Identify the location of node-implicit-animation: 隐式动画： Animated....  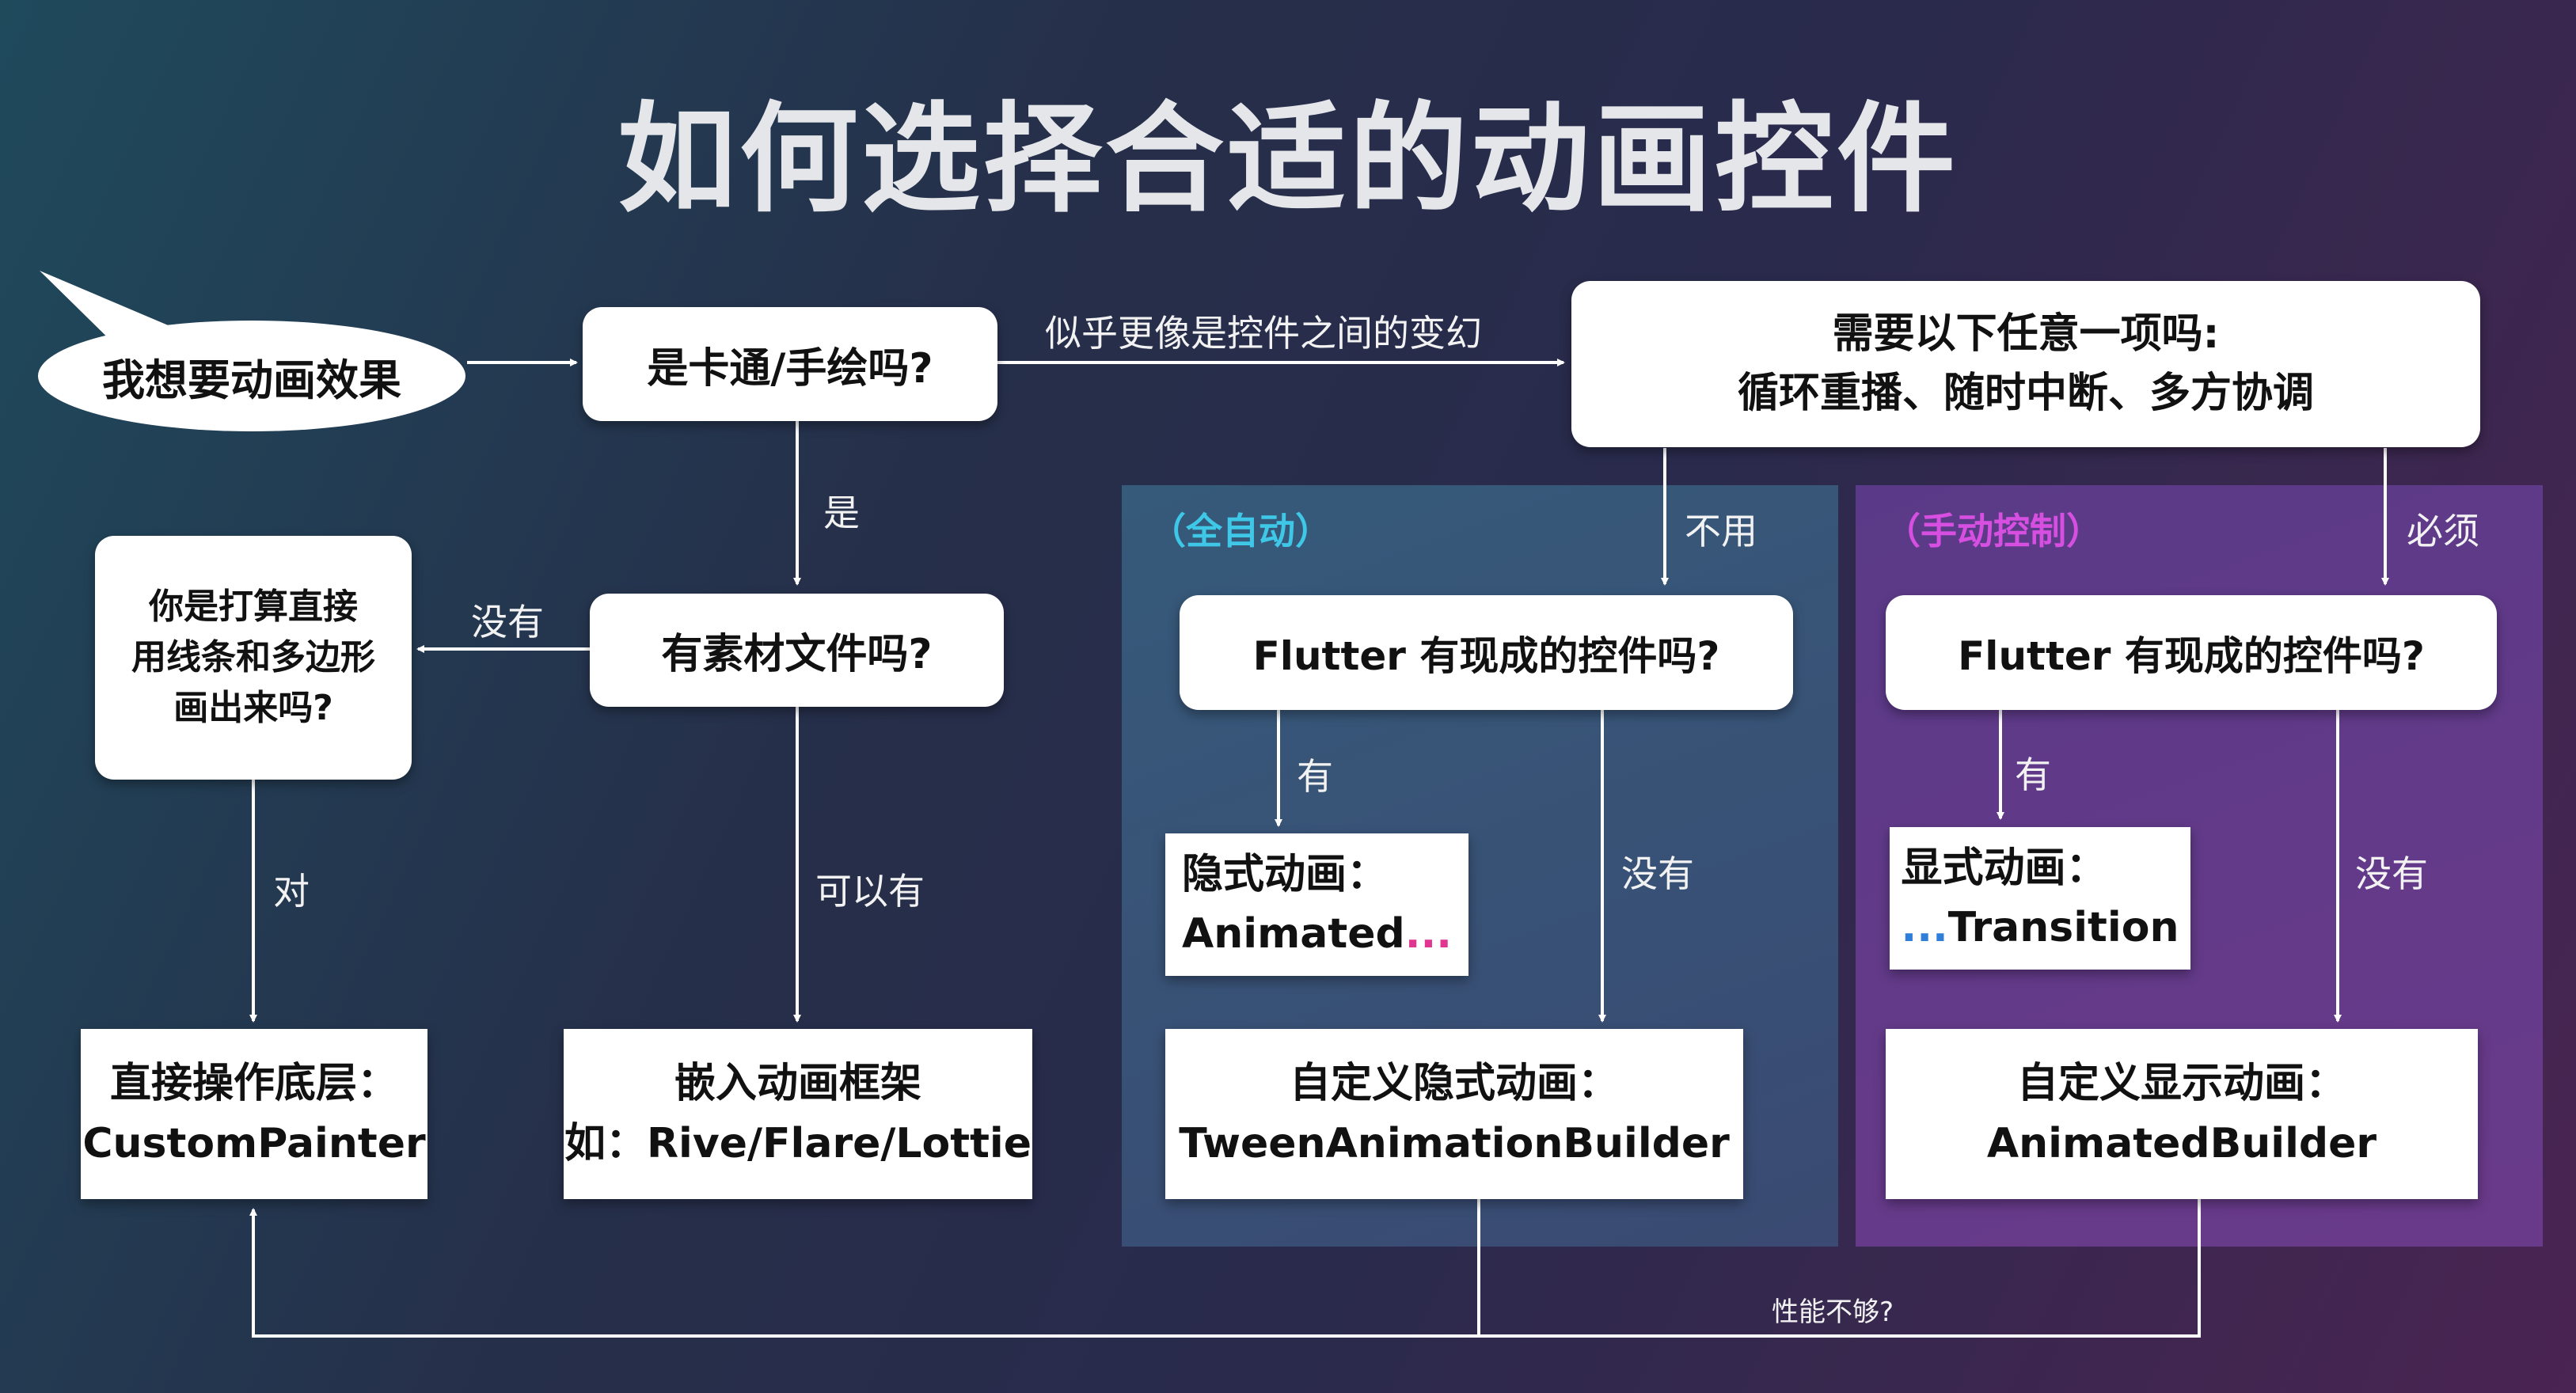
(1317, 905).